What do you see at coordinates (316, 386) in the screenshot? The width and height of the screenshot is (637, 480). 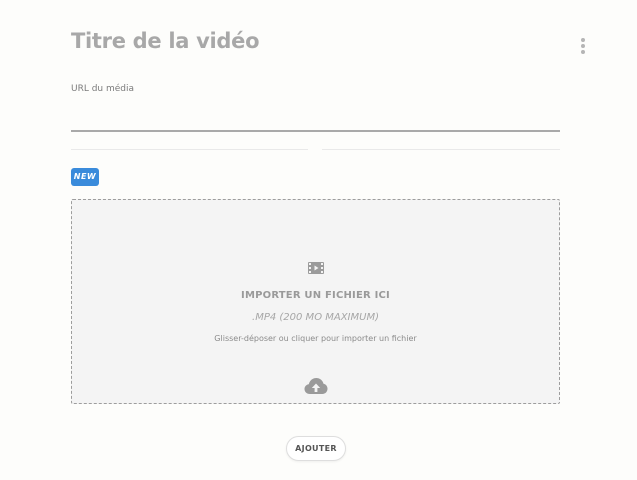 I see `cloud-upload-icon` at bounding box center [316, 386].